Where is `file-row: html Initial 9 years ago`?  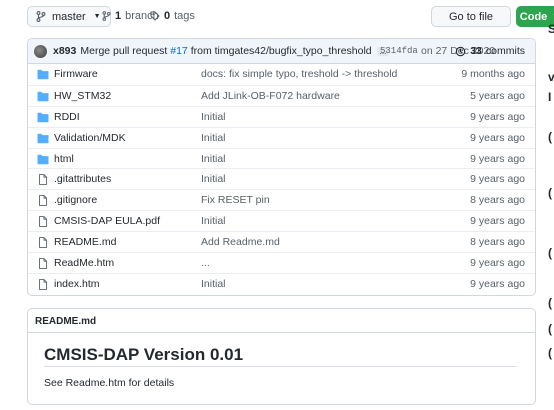
file-row: html Initial 9 years ago is located at coordinates (281, 158).